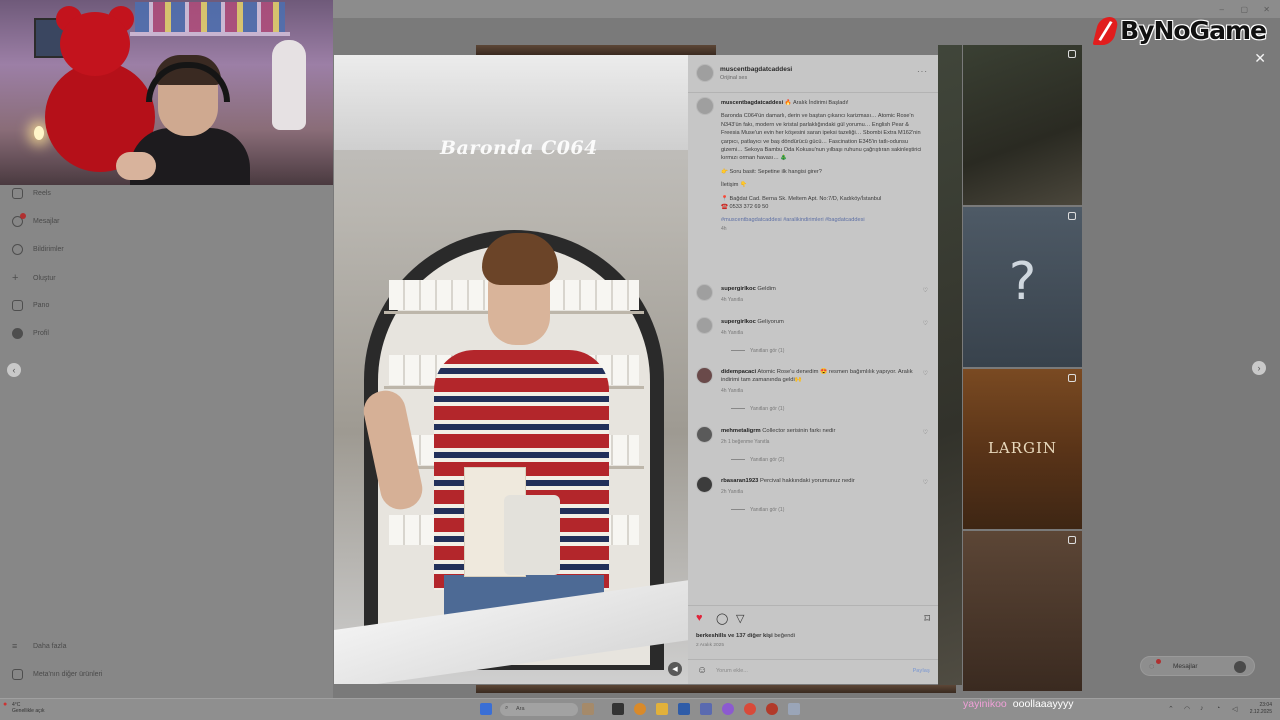 This screenshot has height=720, width=1280. Describe the element at coordinates (17, 333) in the screenshot. I see `profile-icon` at that location.